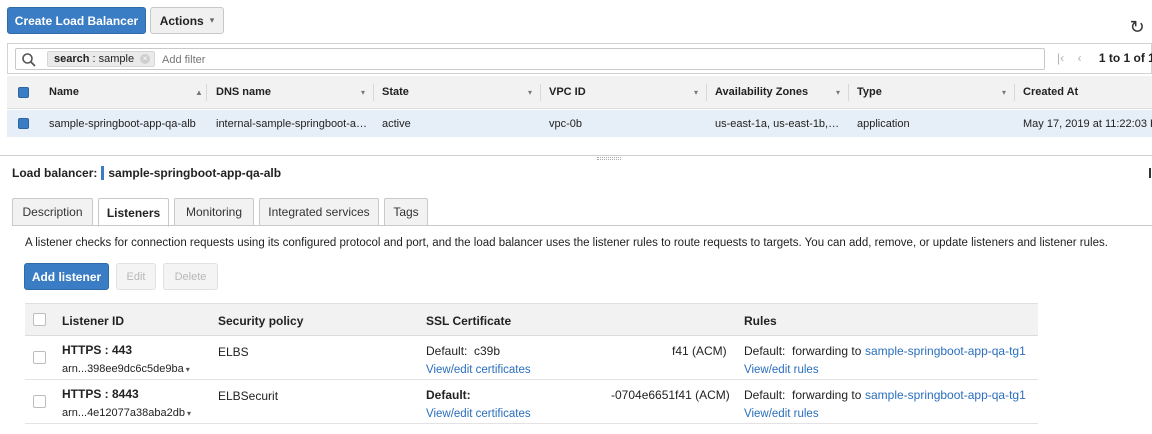 The width and height of the screenshot is (1152, 434). I want to click on row-state: active, so click(396, 123).